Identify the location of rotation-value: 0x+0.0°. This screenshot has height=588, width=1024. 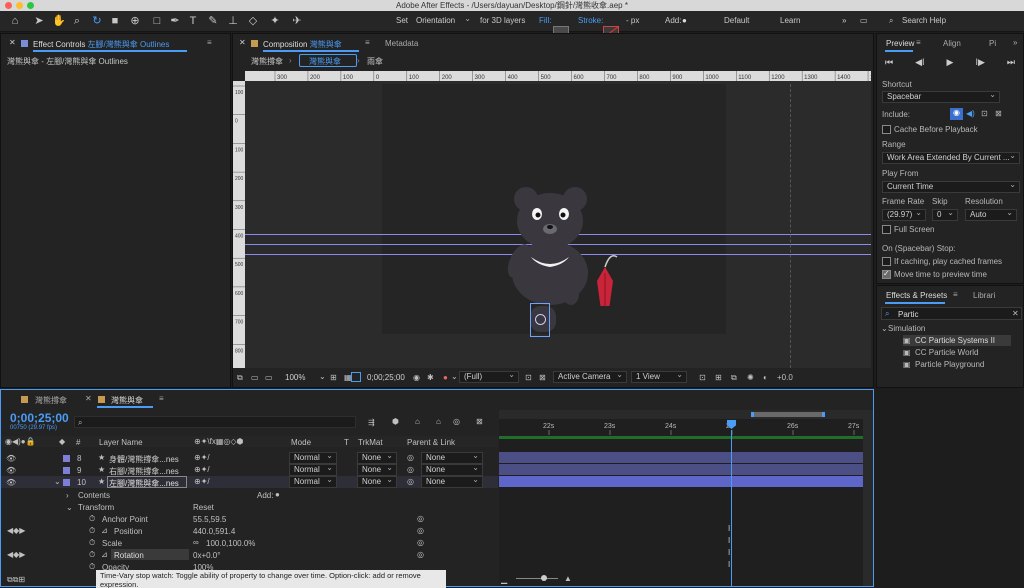
(206, 555).